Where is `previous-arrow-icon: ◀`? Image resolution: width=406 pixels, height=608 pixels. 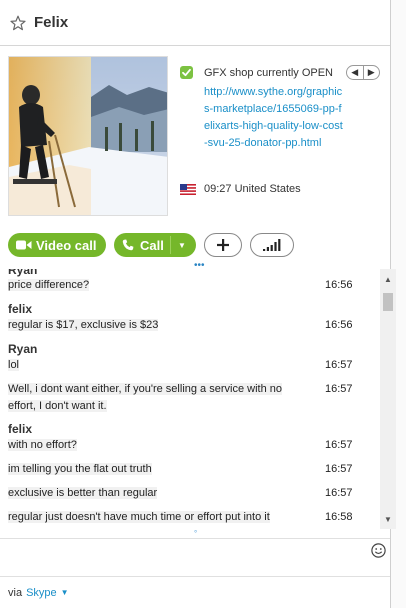
previous-arrow-icon: ◀ is located at coordinates (355, 72).